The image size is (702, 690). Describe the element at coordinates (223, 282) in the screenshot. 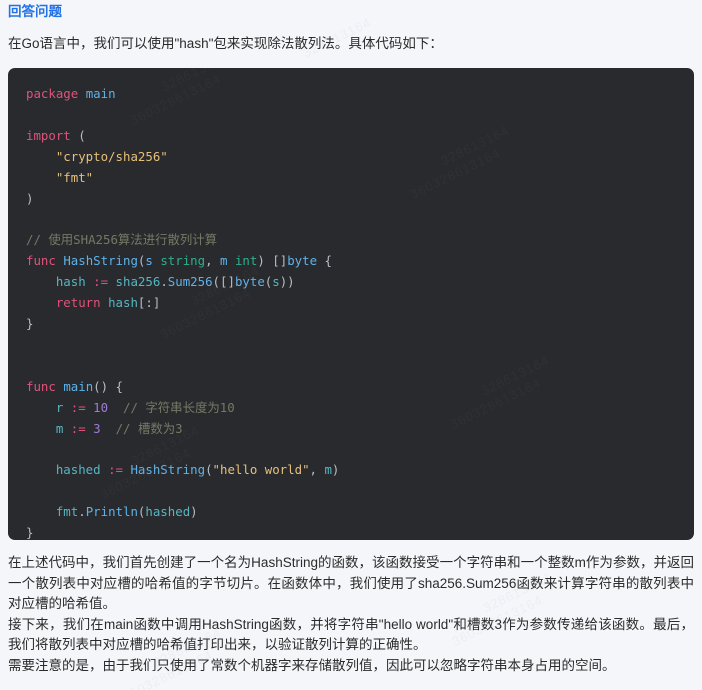

I see `code-token: ([]` at that location.